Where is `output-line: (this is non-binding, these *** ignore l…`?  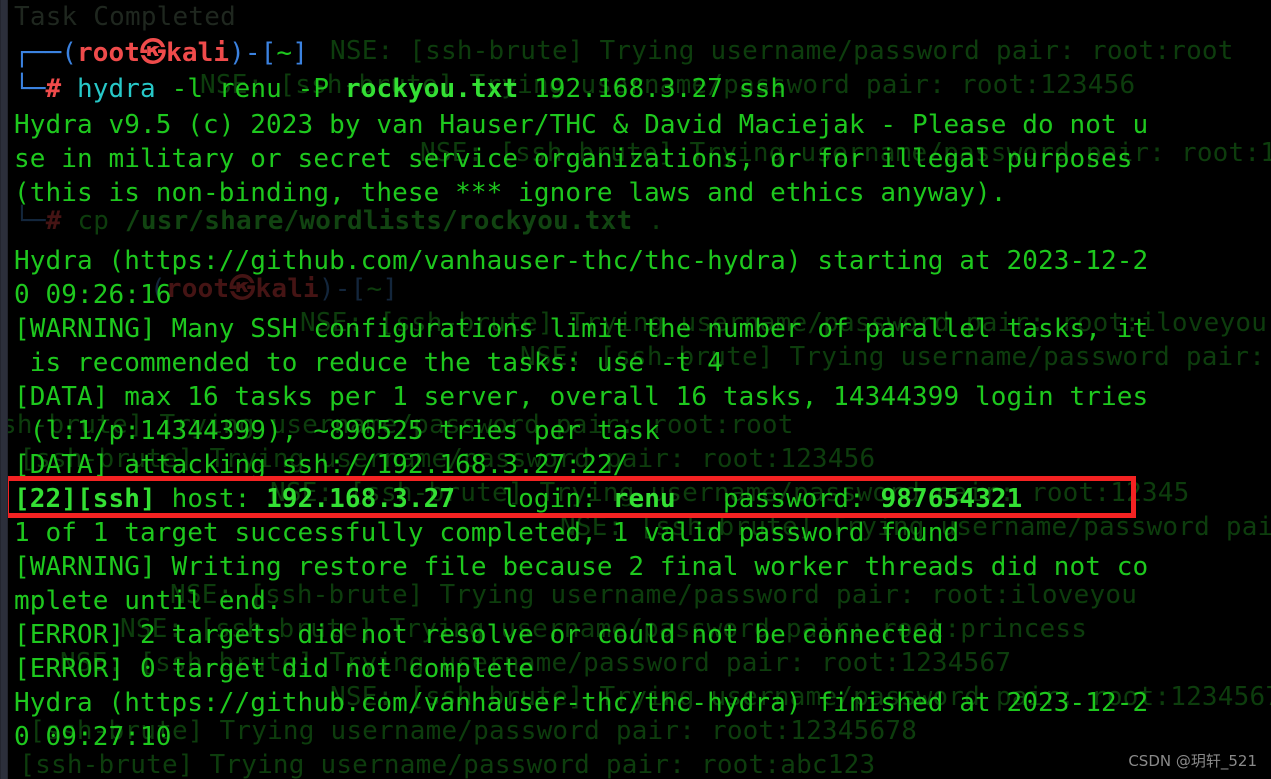
output-line: (this is non-binding, these *** ignore l… is located at coordinates (510, 193).